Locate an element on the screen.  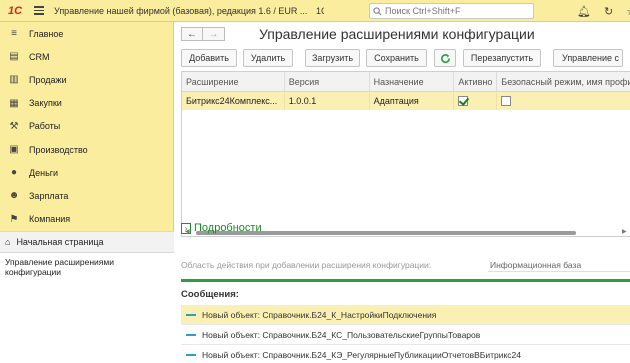
page-title: Управление расширениями конфигурации is located at coordinates (397, 34).